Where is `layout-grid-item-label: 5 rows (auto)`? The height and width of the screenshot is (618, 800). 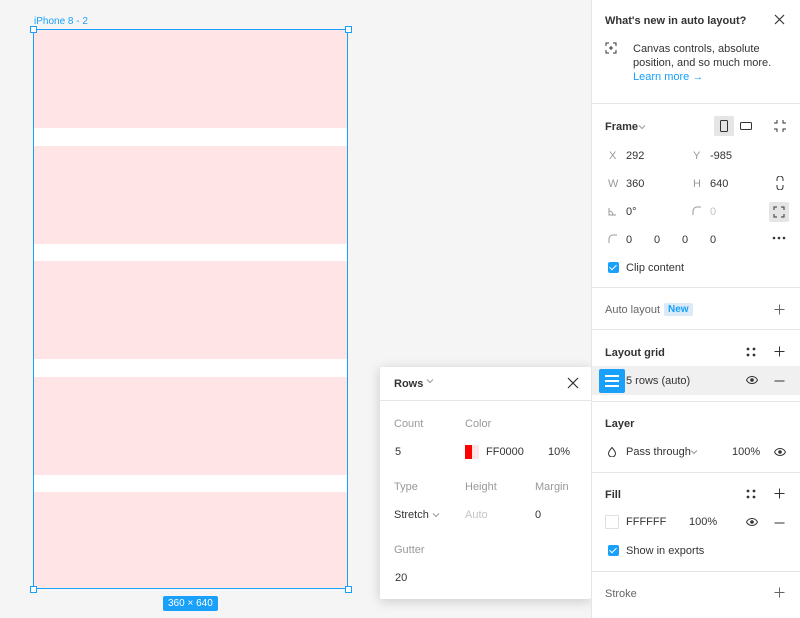 layout-grid-item-label: 5 rows (auto) is located at coordinates (658, 381).